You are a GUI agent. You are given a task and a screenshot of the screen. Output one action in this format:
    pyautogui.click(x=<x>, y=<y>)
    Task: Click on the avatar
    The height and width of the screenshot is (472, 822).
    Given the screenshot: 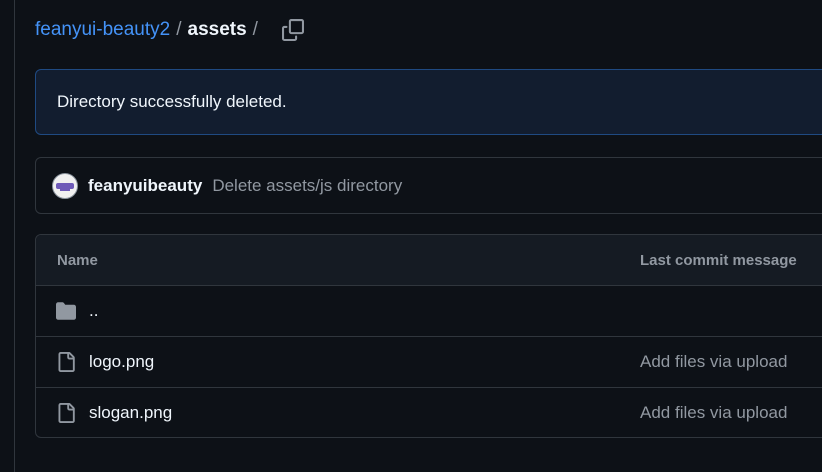 What is the action you would take?
    pyautogui.click(x=65, y=185)
    